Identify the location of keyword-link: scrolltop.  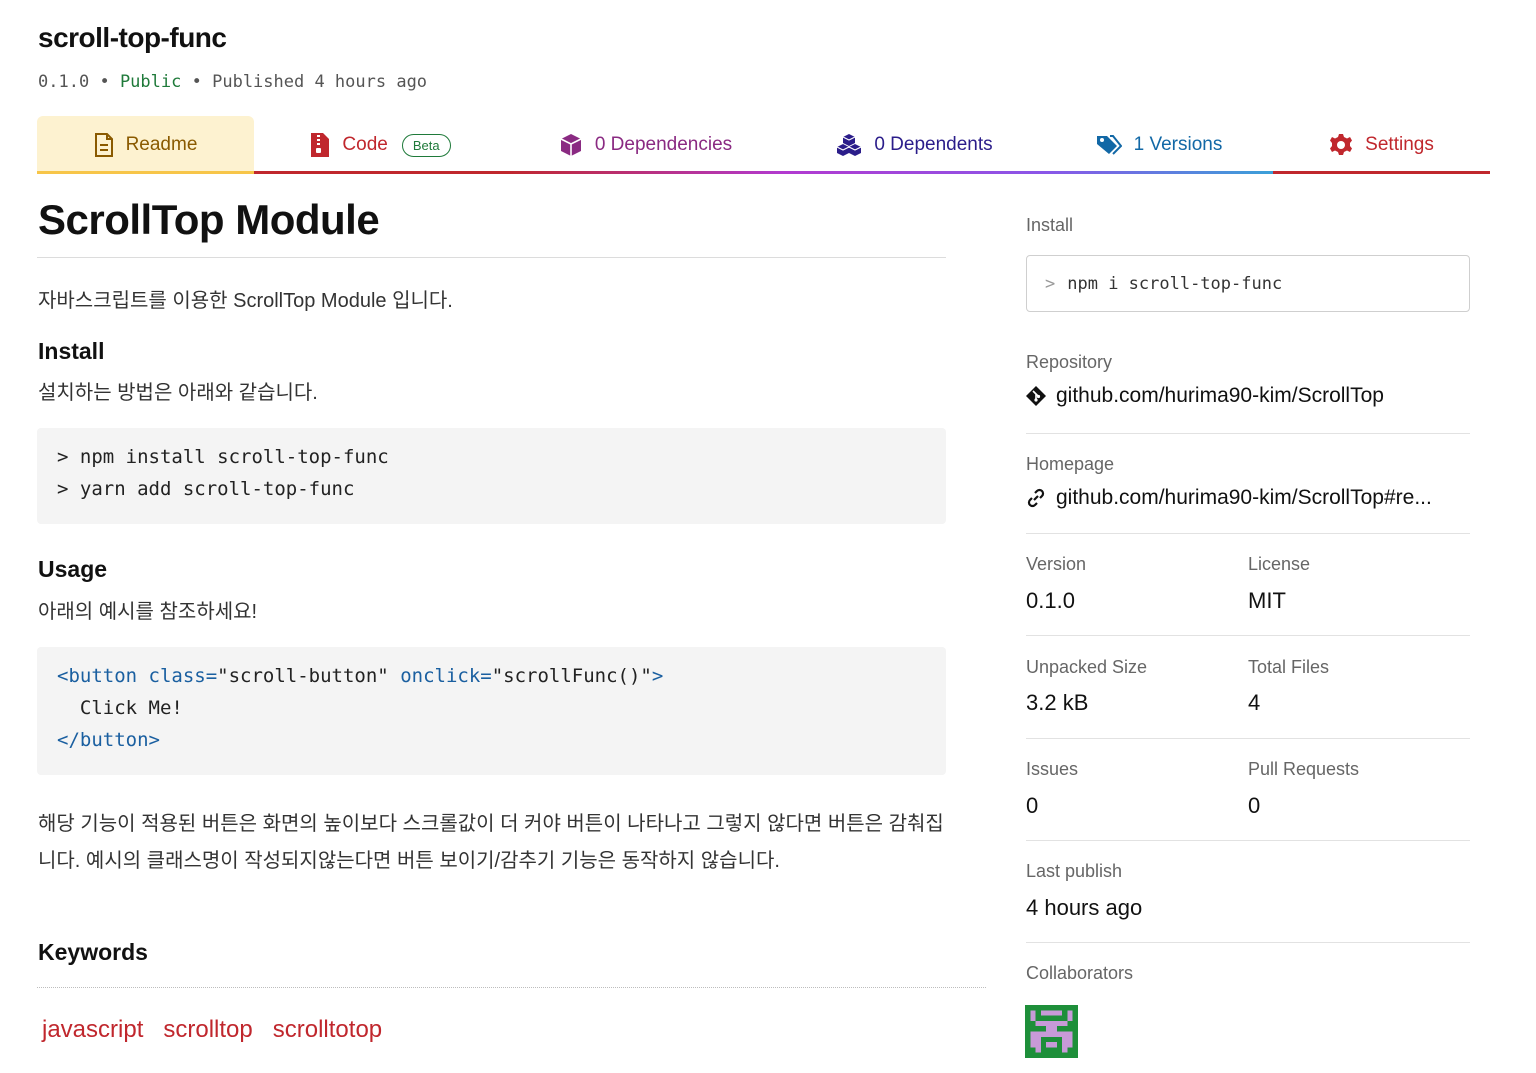
(207, 1030).